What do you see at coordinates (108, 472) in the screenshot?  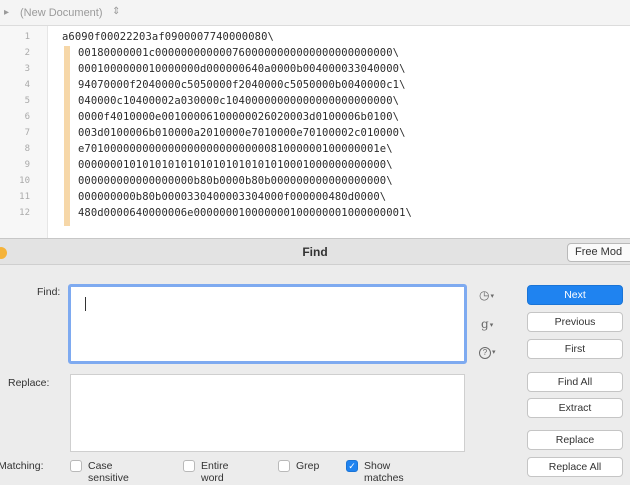 I see `case-sensitive-label: Case sensitive` at bounding box center [108, 472].